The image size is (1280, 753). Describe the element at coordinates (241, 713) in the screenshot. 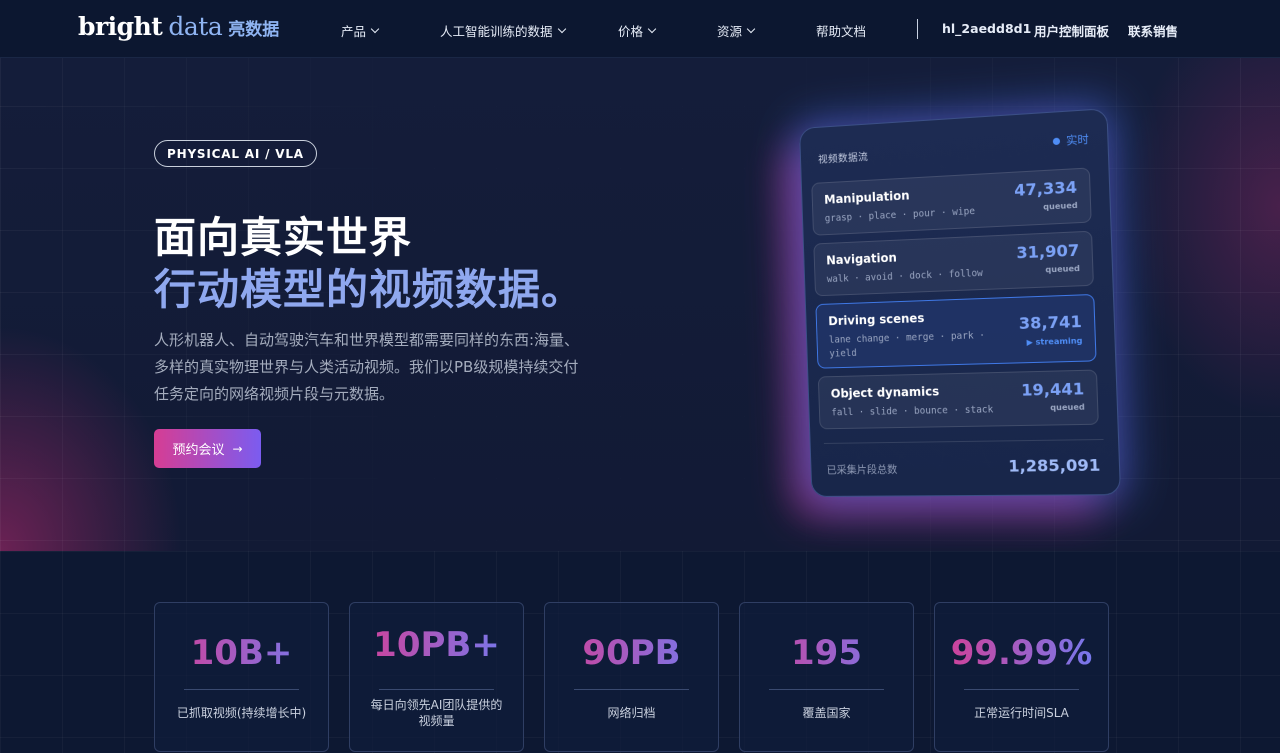

I see `stat-label: 已抓取视频(持续增长中)` at that location.